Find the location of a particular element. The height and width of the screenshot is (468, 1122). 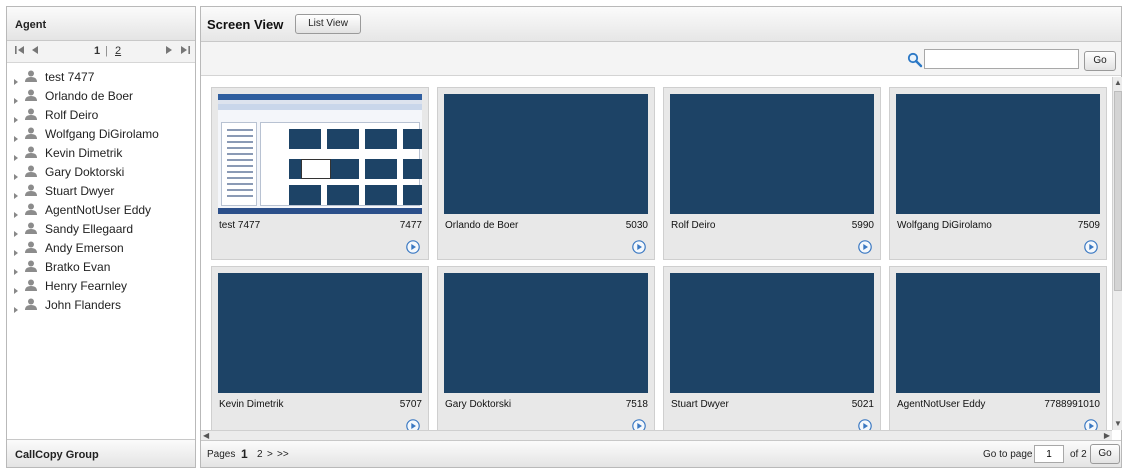

agent-item: Andy Emerson is located at coordinates (101, 247).